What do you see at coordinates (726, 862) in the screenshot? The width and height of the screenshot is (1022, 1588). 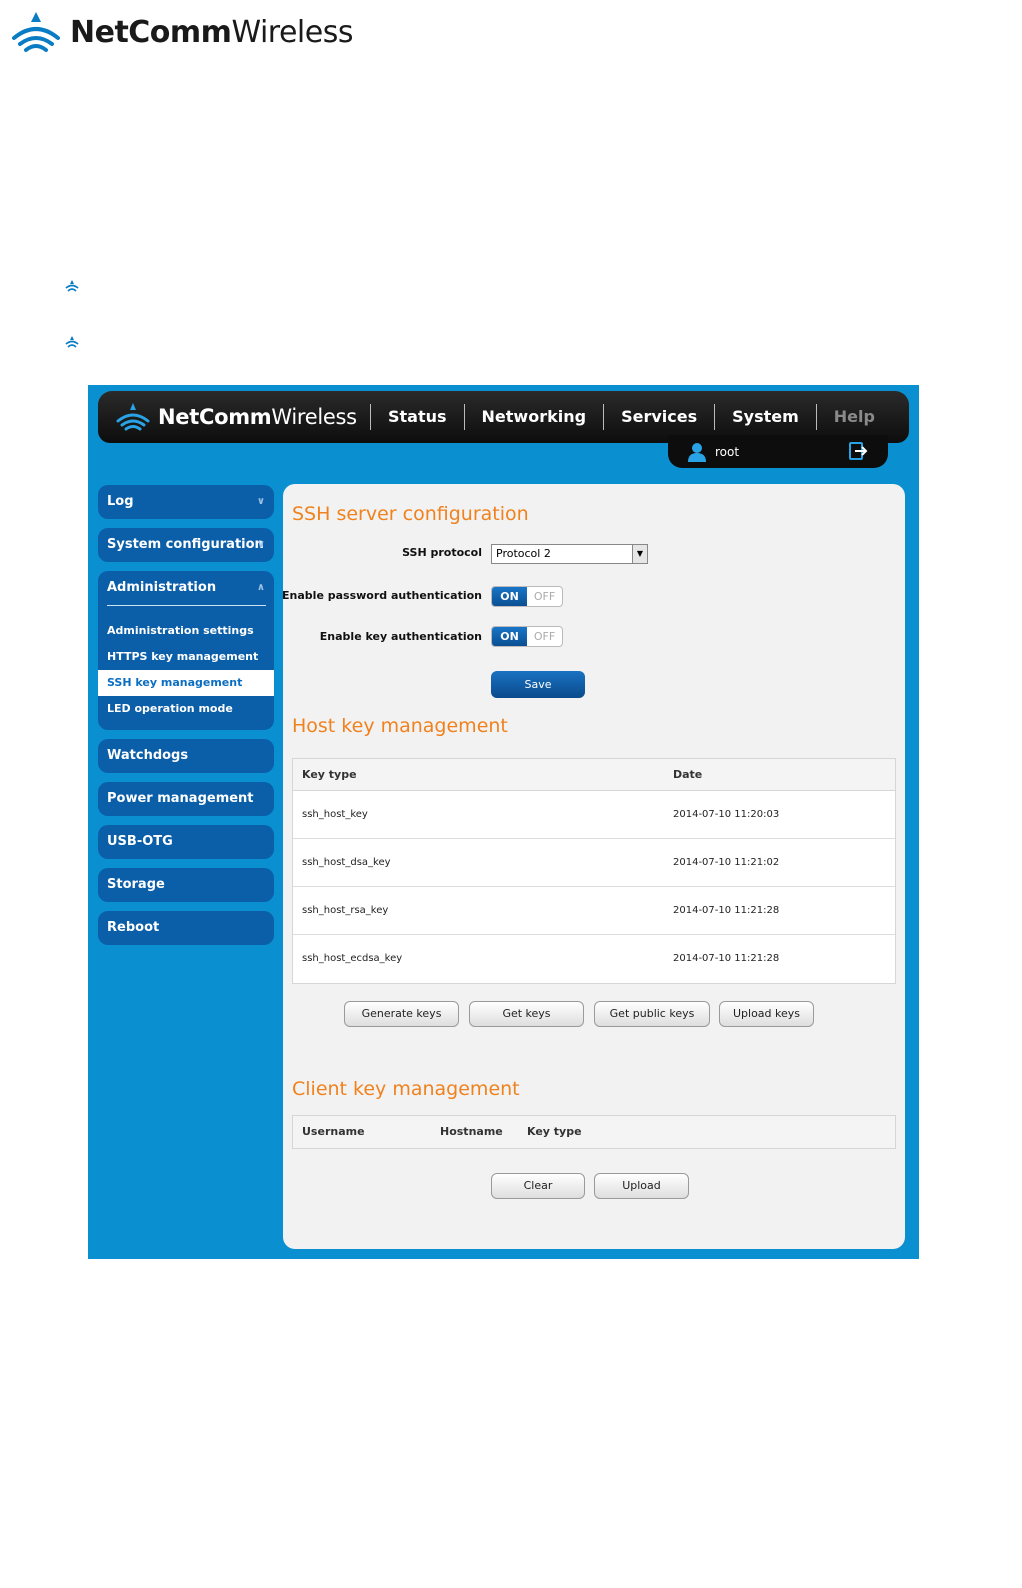 I see `date-cell: 2014-07-10 11:21:02` at bounding box center [726, 862].